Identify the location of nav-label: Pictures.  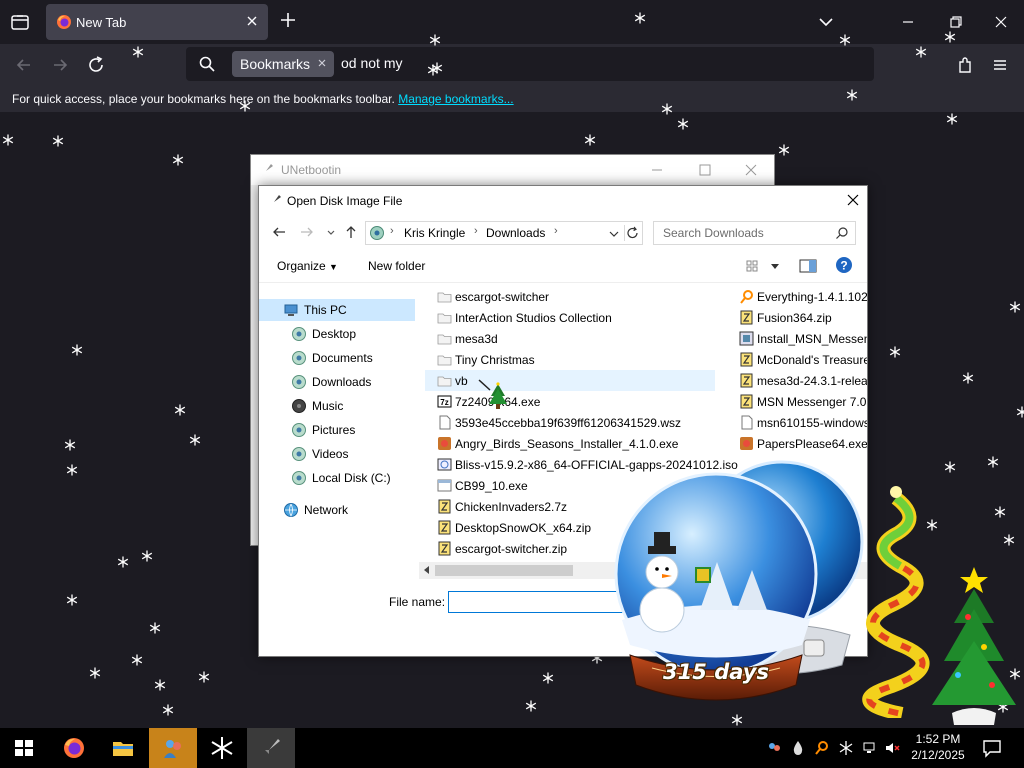
(334, 430).